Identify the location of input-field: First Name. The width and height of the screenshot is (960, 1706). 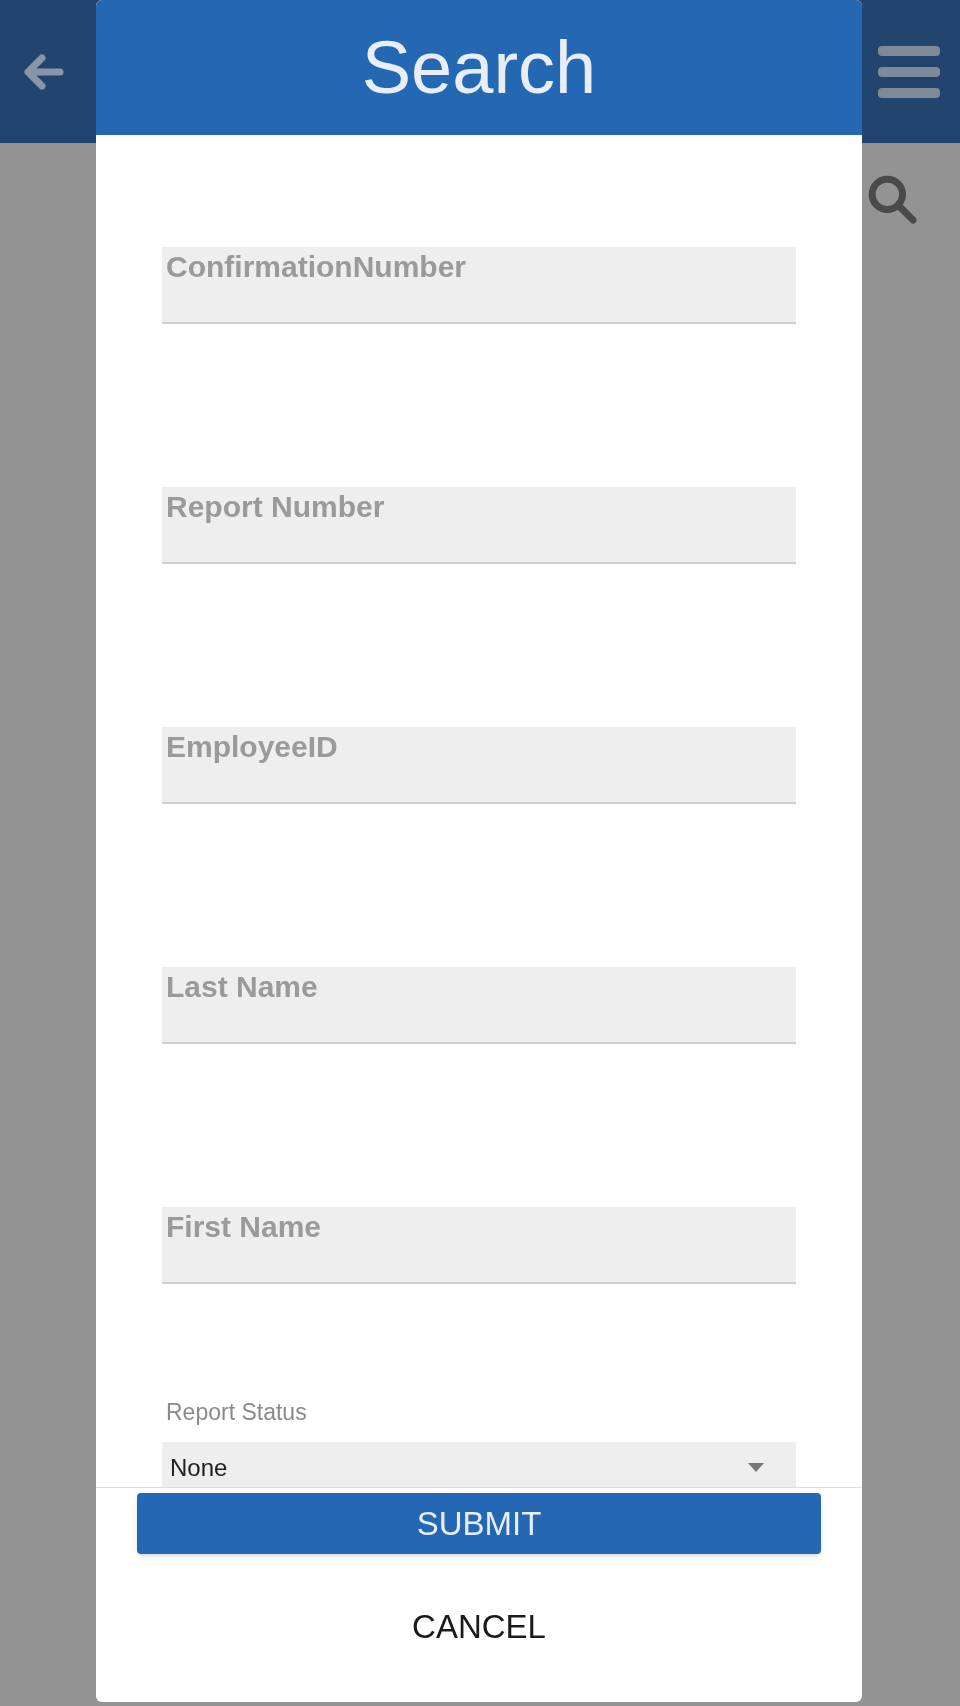
(479, 1245).